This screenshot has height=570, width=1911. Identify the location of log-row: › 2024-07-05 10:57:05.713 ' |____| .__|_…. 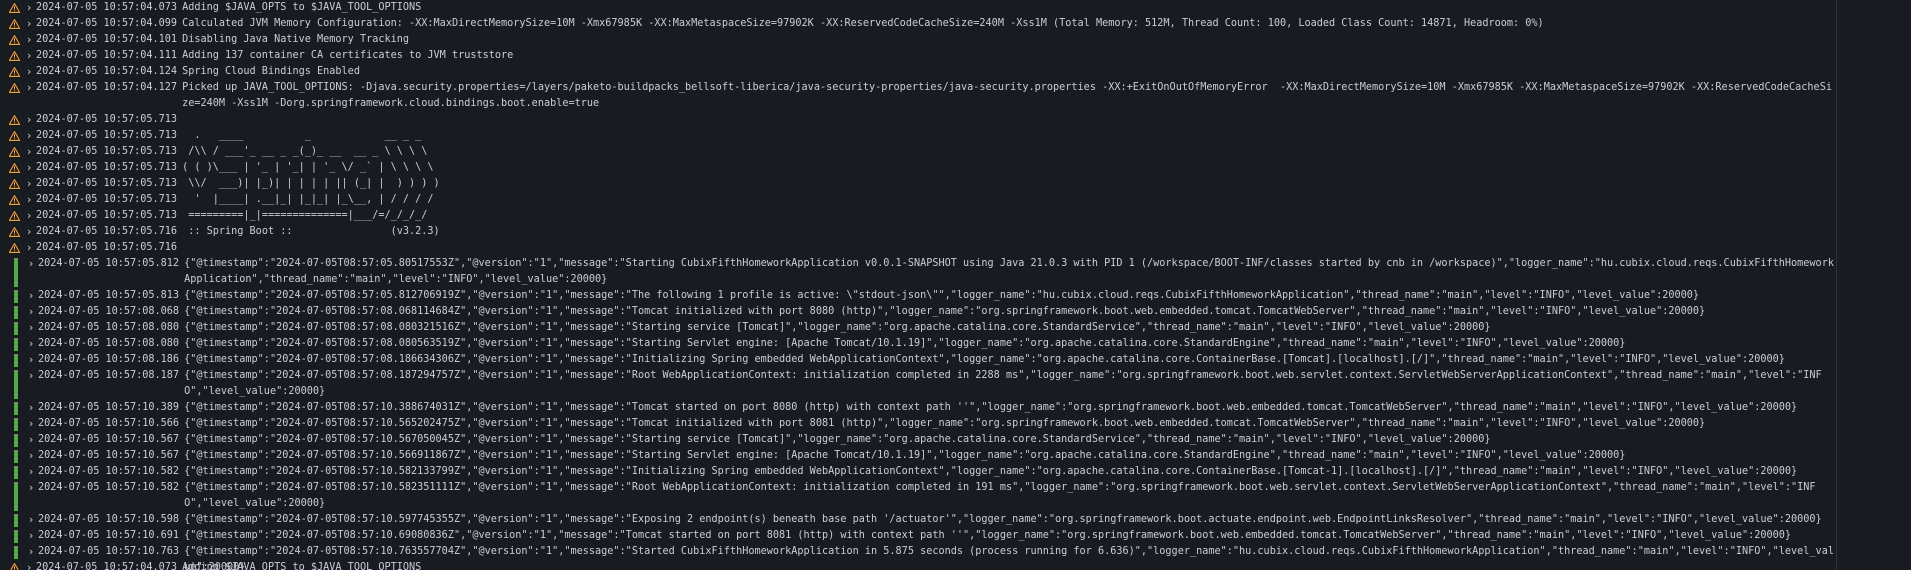
(918, 200).